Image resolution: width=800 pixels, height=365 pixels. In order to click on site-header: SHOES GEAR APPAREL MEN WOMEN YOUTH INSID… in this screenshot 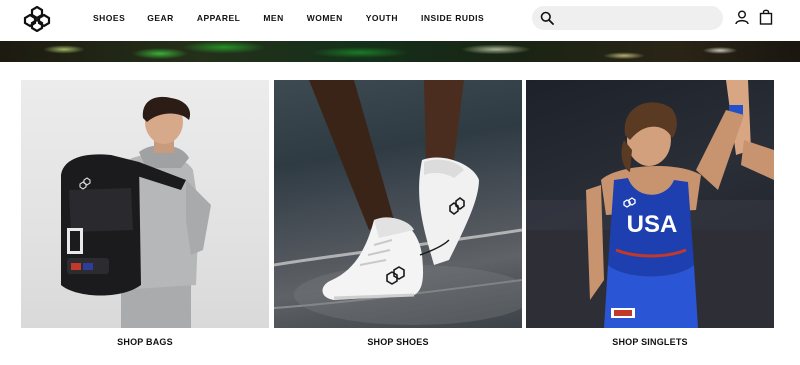, I will do `click(400, 19)`.